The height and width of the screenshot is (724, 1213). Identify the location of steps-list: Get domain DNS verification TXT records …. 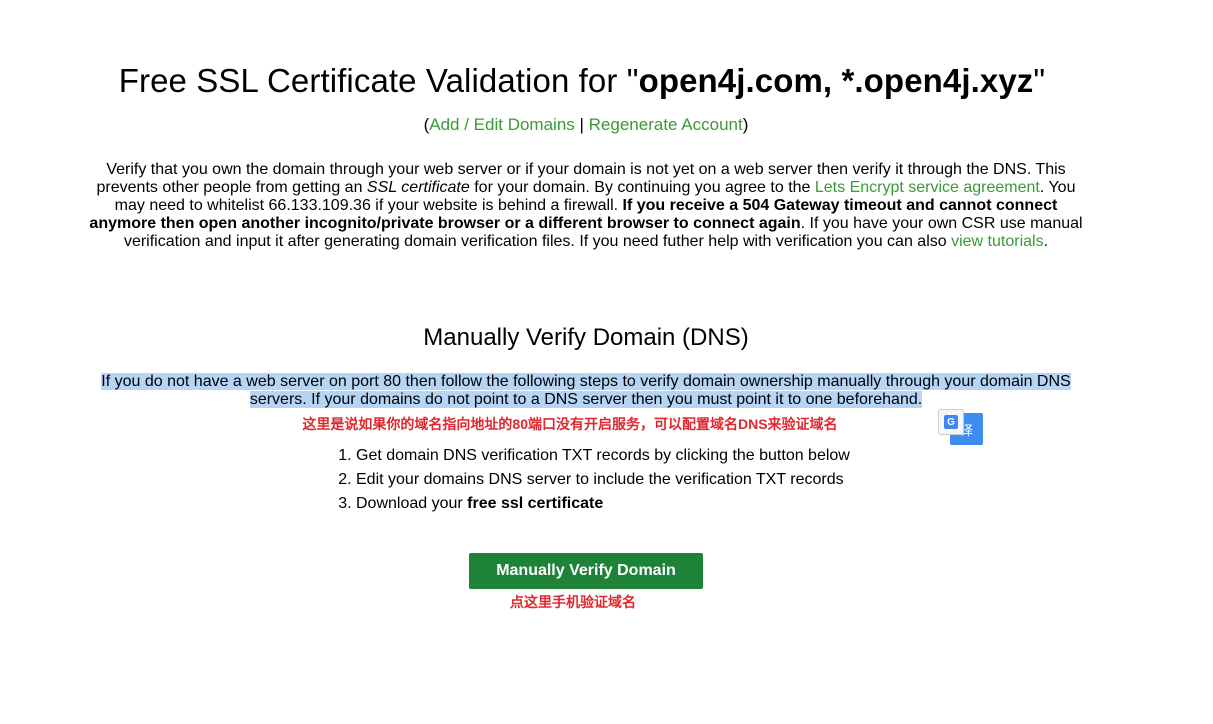
(594, 482).